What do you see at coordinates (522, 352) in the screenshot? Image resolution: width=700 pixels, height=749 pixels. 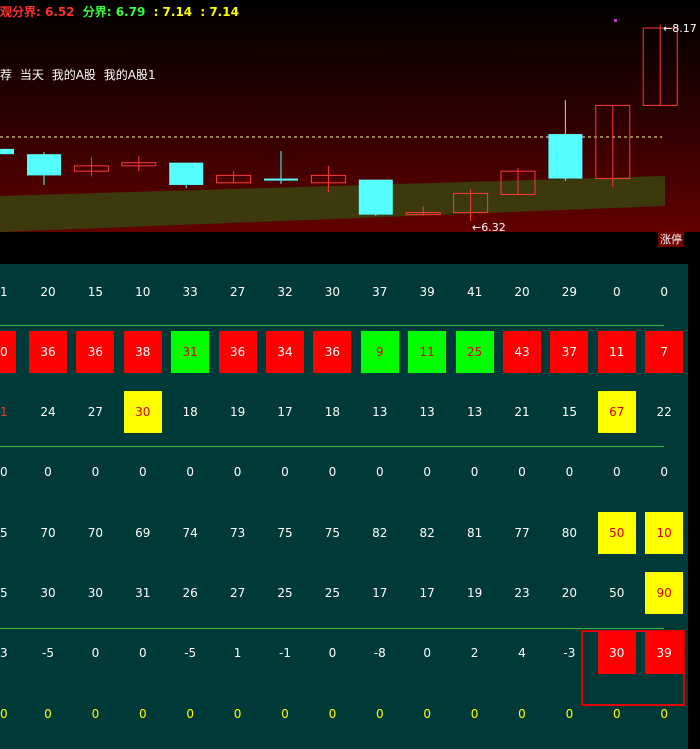 I see `grid-cell: 43` at bounding box center [522, 352].